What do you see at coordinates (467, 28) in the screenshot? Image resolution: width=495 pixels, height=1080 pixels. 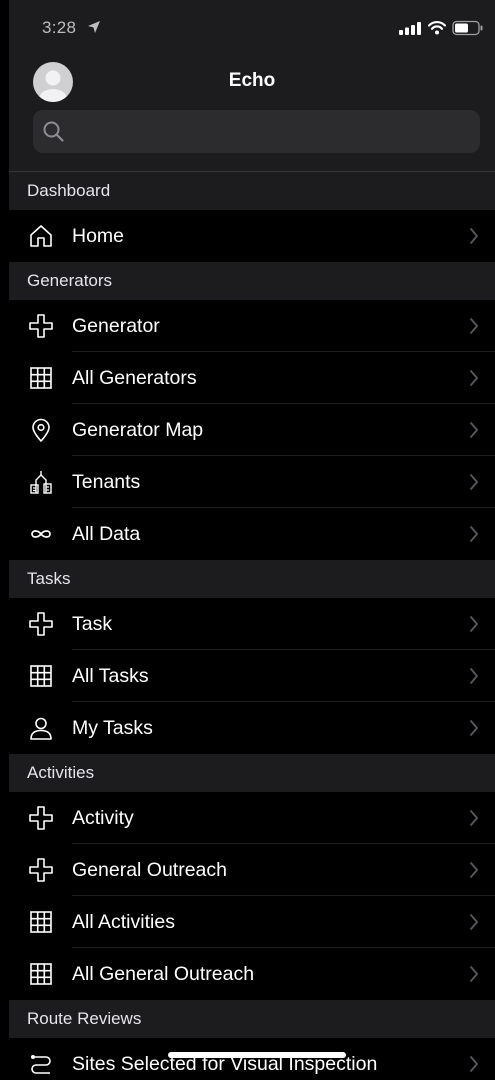 I see `battery-icon` at bounding box center [467, 28].